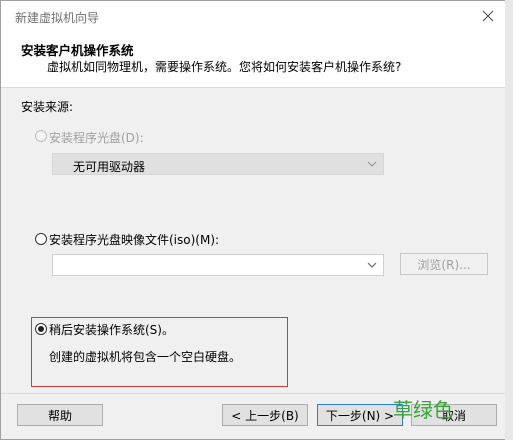  What do you see at coordinates (218, 265) in the screenshot?
I see `iso-path-combo` at bounding box center [218, 265].